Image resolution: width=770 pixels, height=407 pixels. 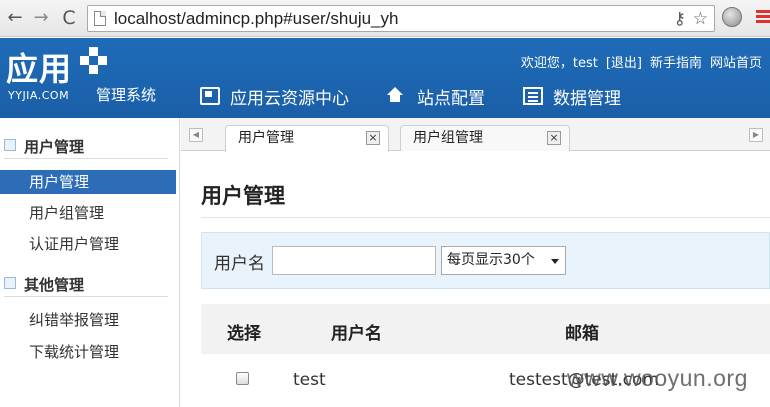 What do you see at coordinates (210, 96) in the screenshot?
I see `window-icon` at bounding box center [210, 96].